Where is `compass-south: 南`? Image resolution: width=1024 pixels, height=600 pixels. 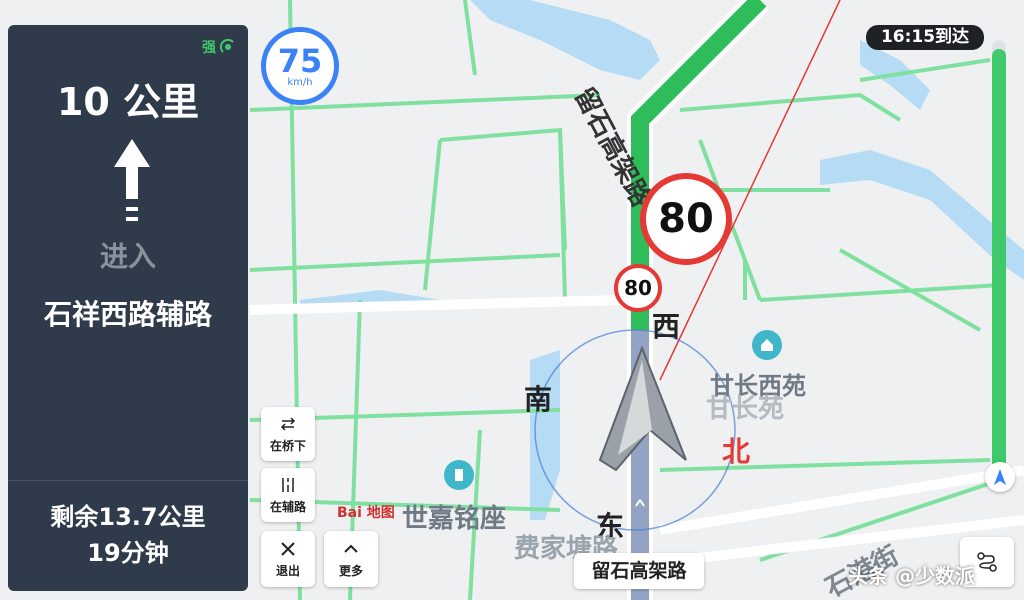 compass-south: 南 is located at coordinates (538, 399).